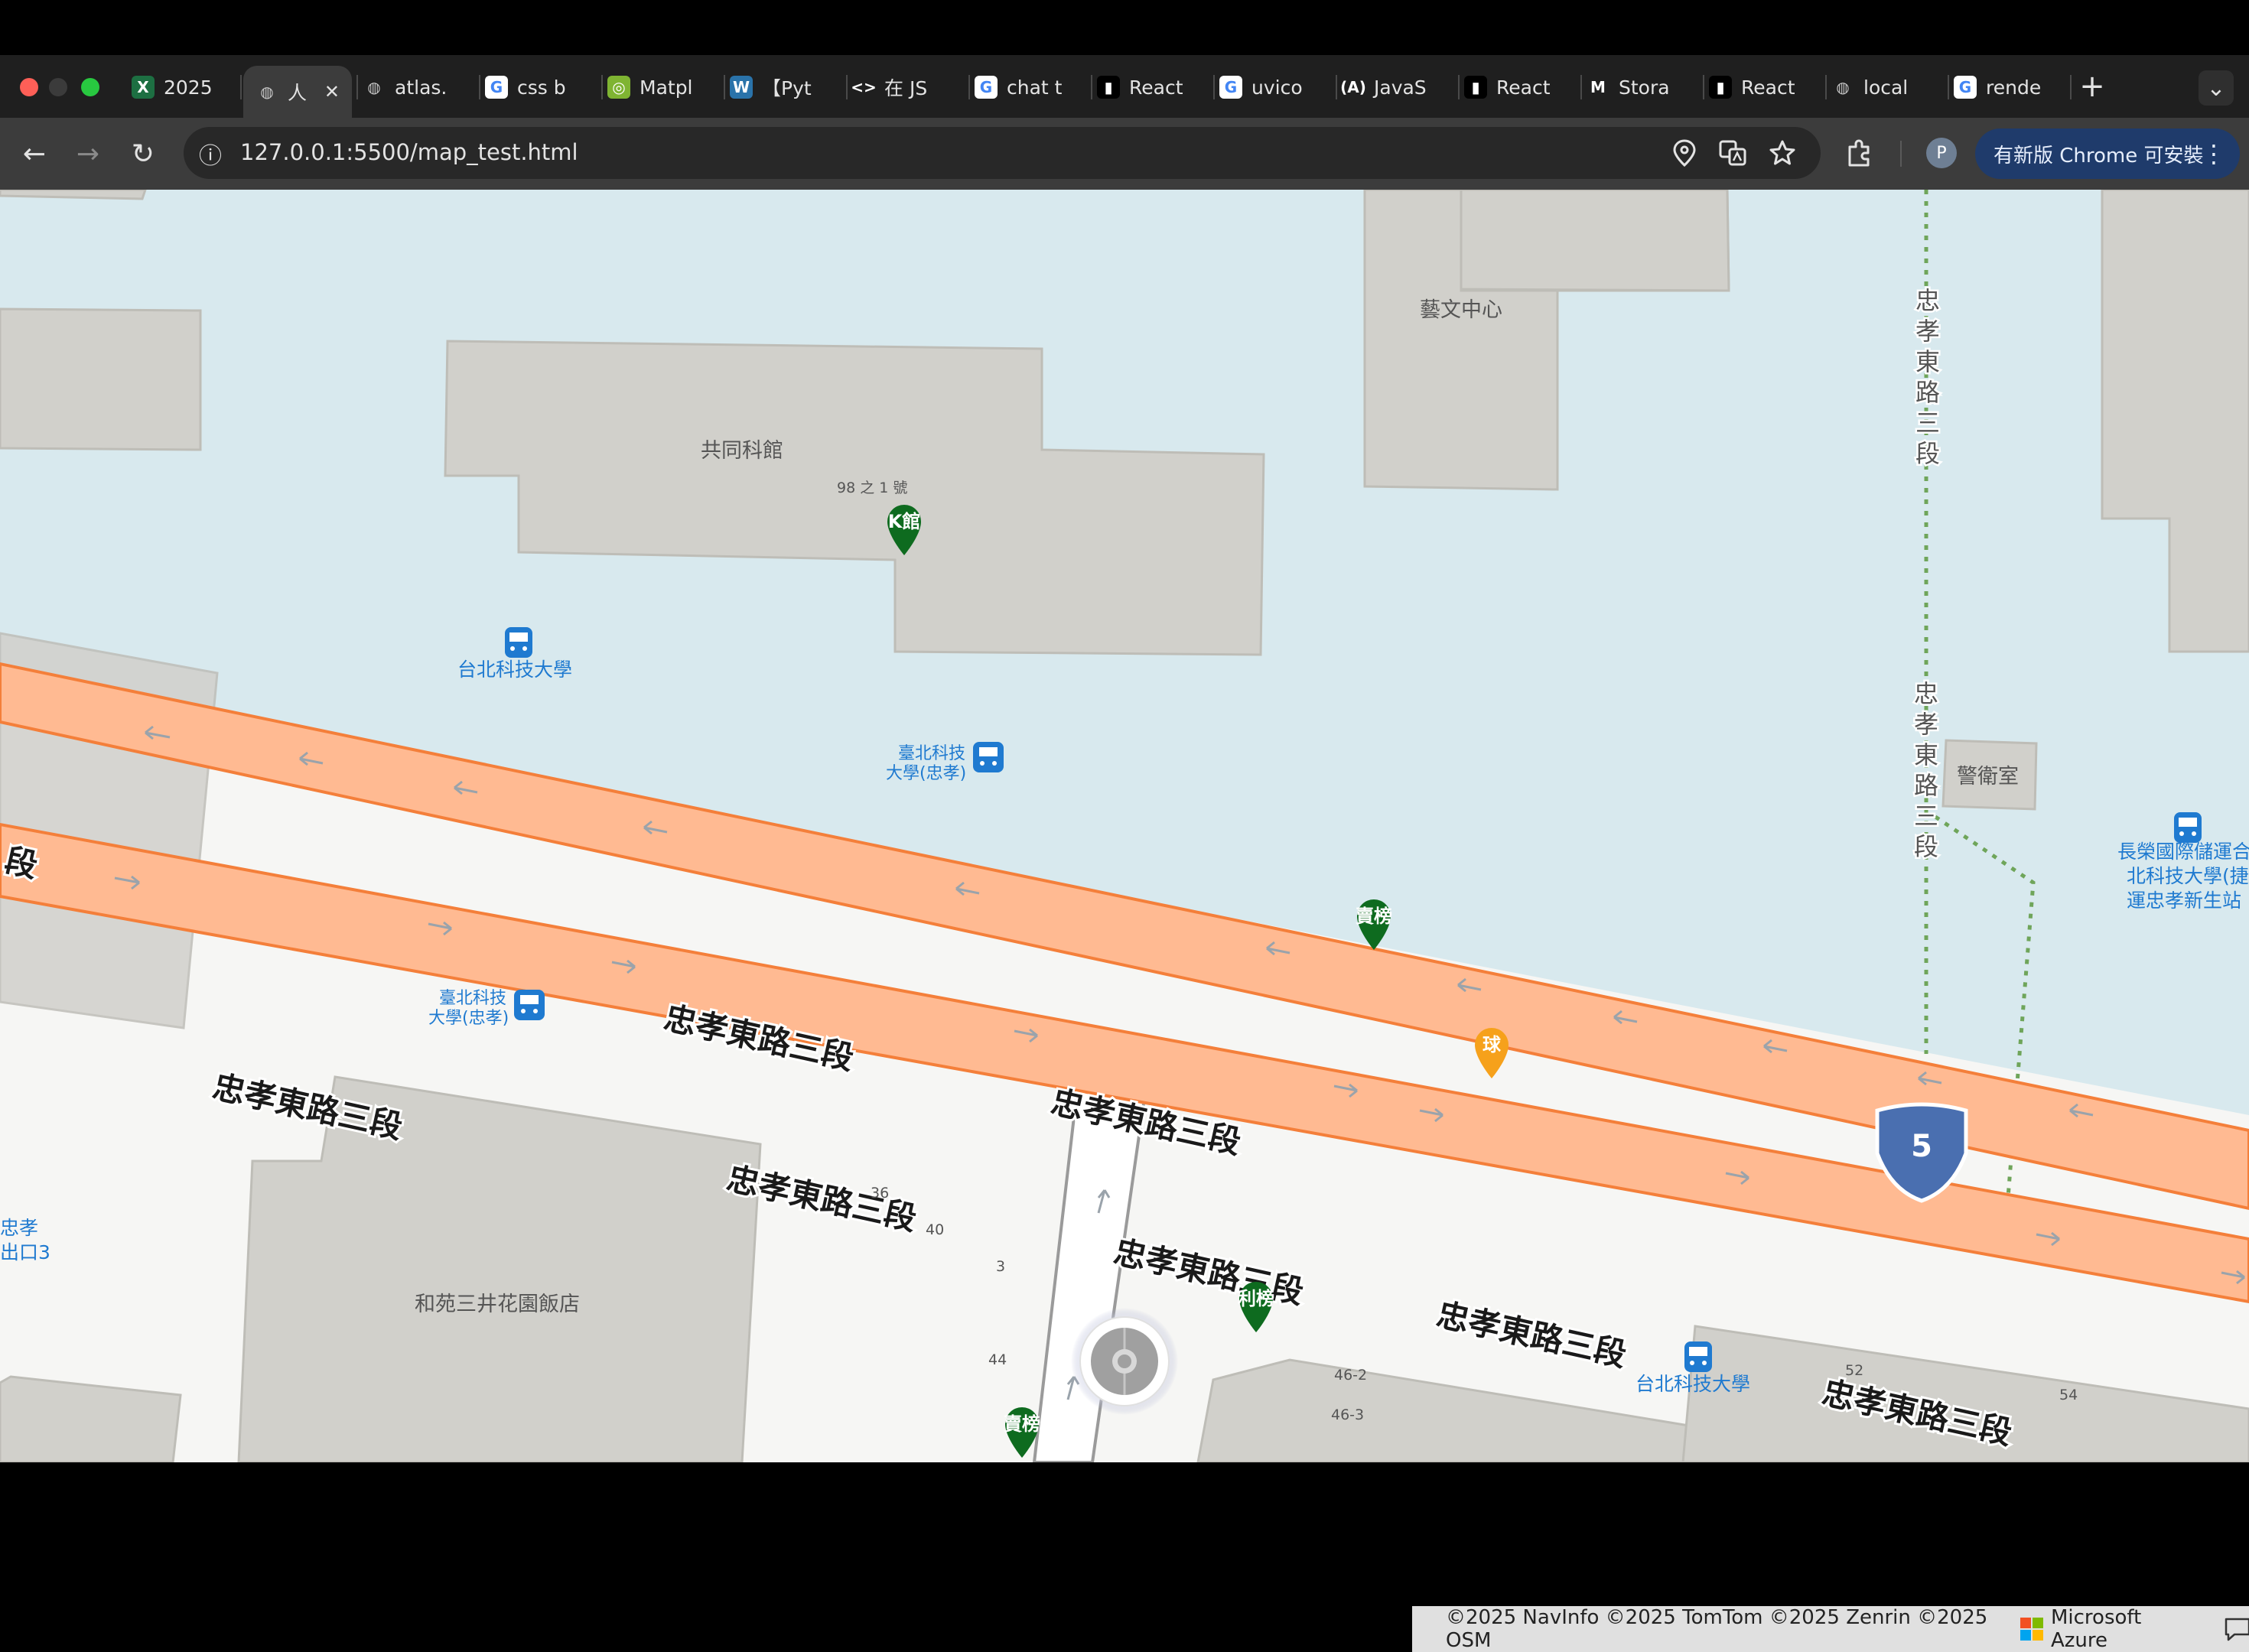  What do you see at coordinates (1685, 153) in the screenshot?
I see `location-pin-icon` at bounding box center [1685, 153].